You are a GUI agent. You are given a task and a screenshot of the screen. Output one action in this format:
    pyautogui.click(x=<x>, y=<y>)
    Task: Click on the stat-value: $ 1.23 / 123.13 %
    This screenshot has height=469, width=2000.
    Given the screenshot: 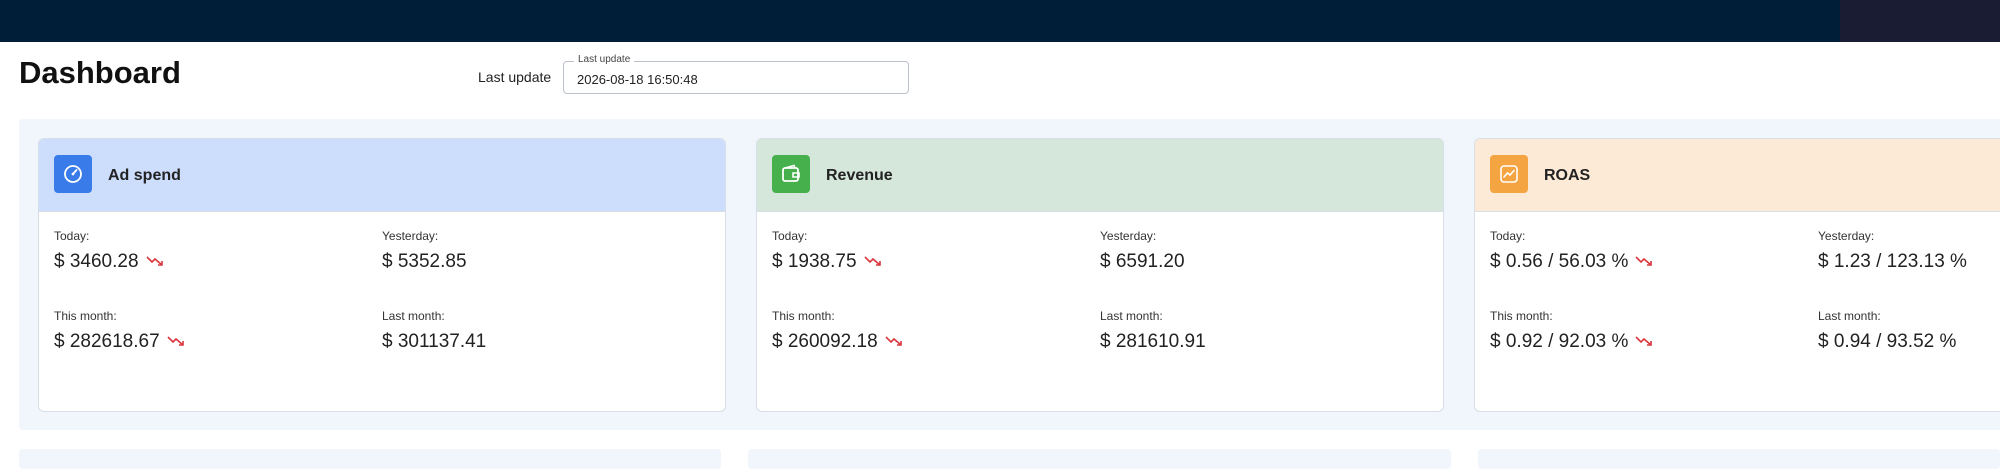 What is the action you would take?
    pyautogui.click(x=1892, y=261)
    